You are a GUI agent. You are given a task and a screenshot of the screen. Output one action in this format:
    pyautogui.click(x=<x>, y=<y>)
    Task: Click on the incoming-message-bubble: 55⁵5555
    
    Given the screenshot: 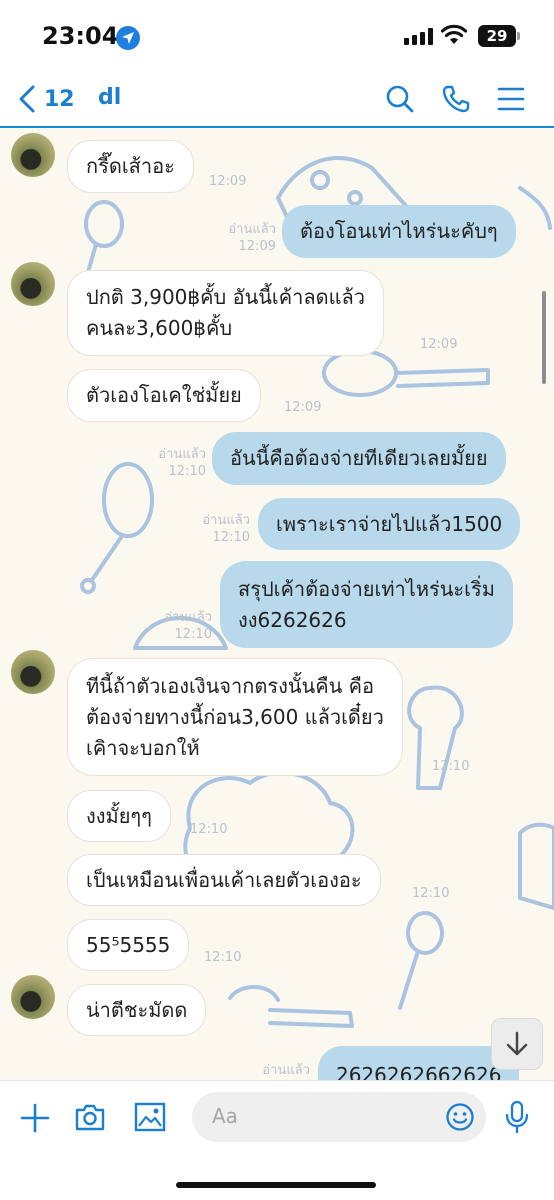 What is the action you would take?
    pyautogui.click(x=128, y=945)
    